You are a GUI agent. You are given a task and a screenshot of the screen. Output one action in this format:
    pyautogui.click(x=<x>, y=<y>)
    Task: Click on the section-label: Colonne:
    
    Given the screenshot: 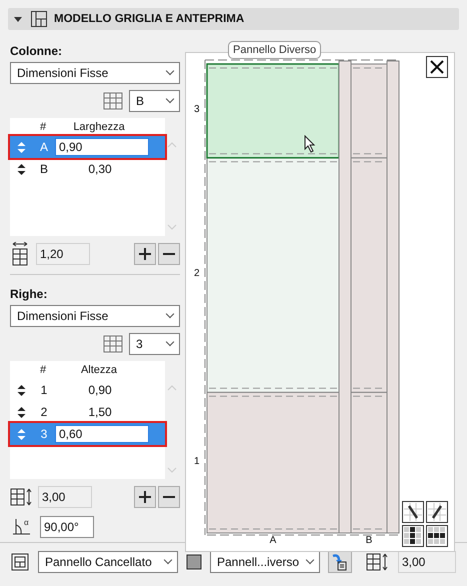 What is the action you would take?
    pyautogui.click(x=36, y=51)
    